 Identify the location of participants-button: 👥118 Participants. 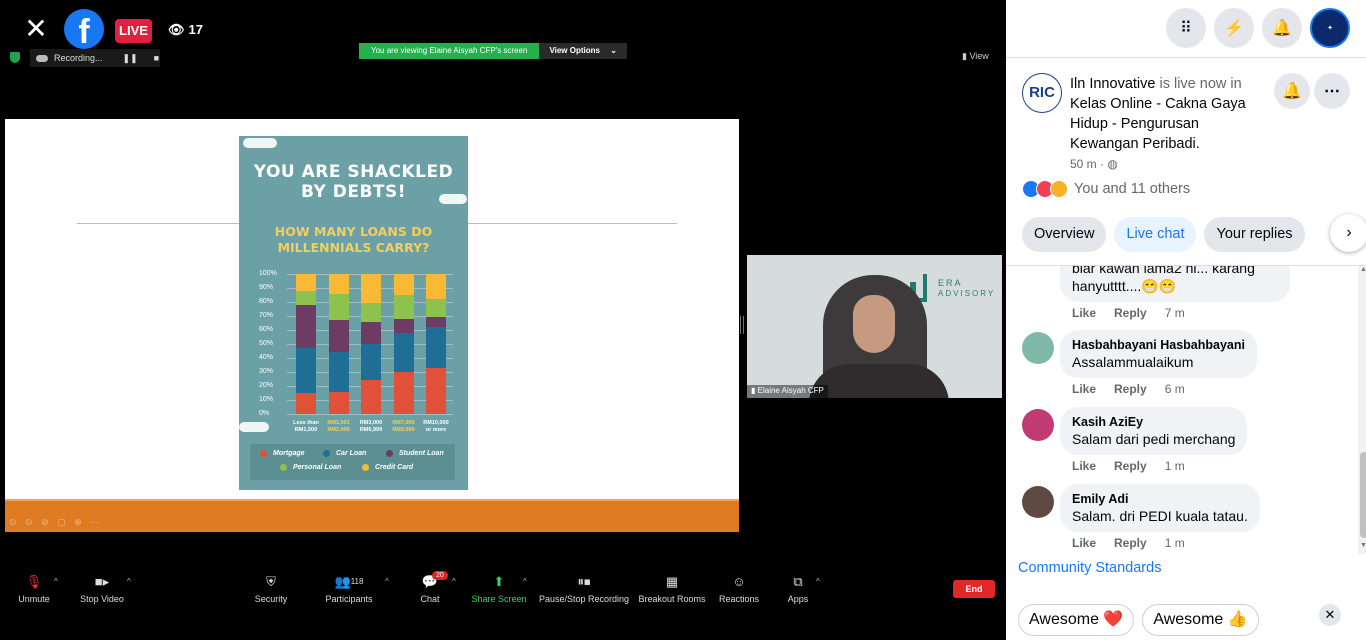
(349, 589).